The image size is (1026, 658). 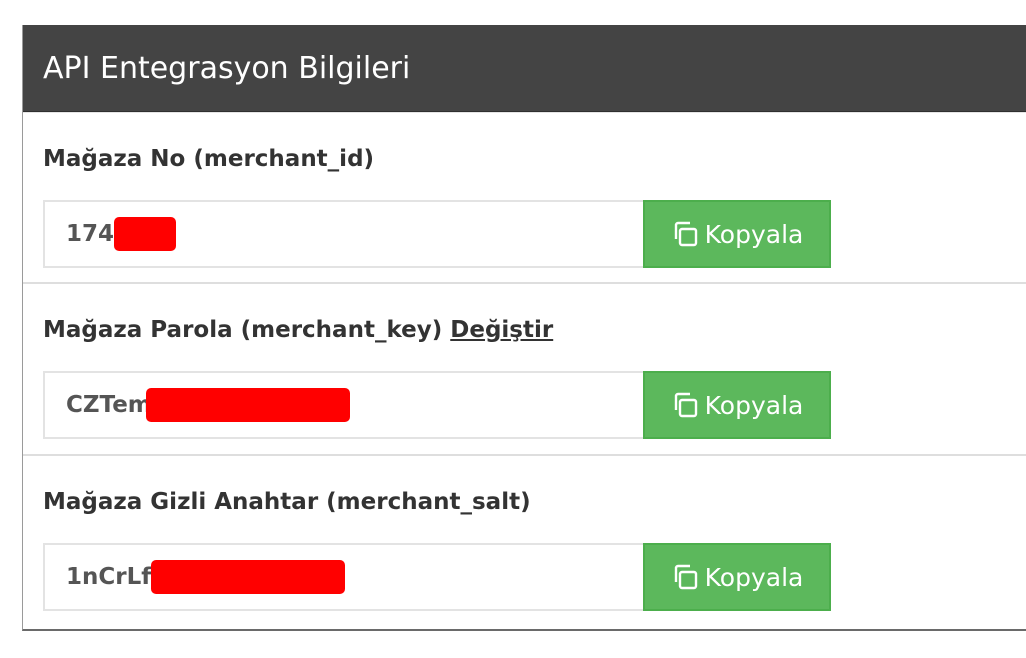 I want to click on change-merchant-key-link: Değiştir, so click(x=501, y=330).